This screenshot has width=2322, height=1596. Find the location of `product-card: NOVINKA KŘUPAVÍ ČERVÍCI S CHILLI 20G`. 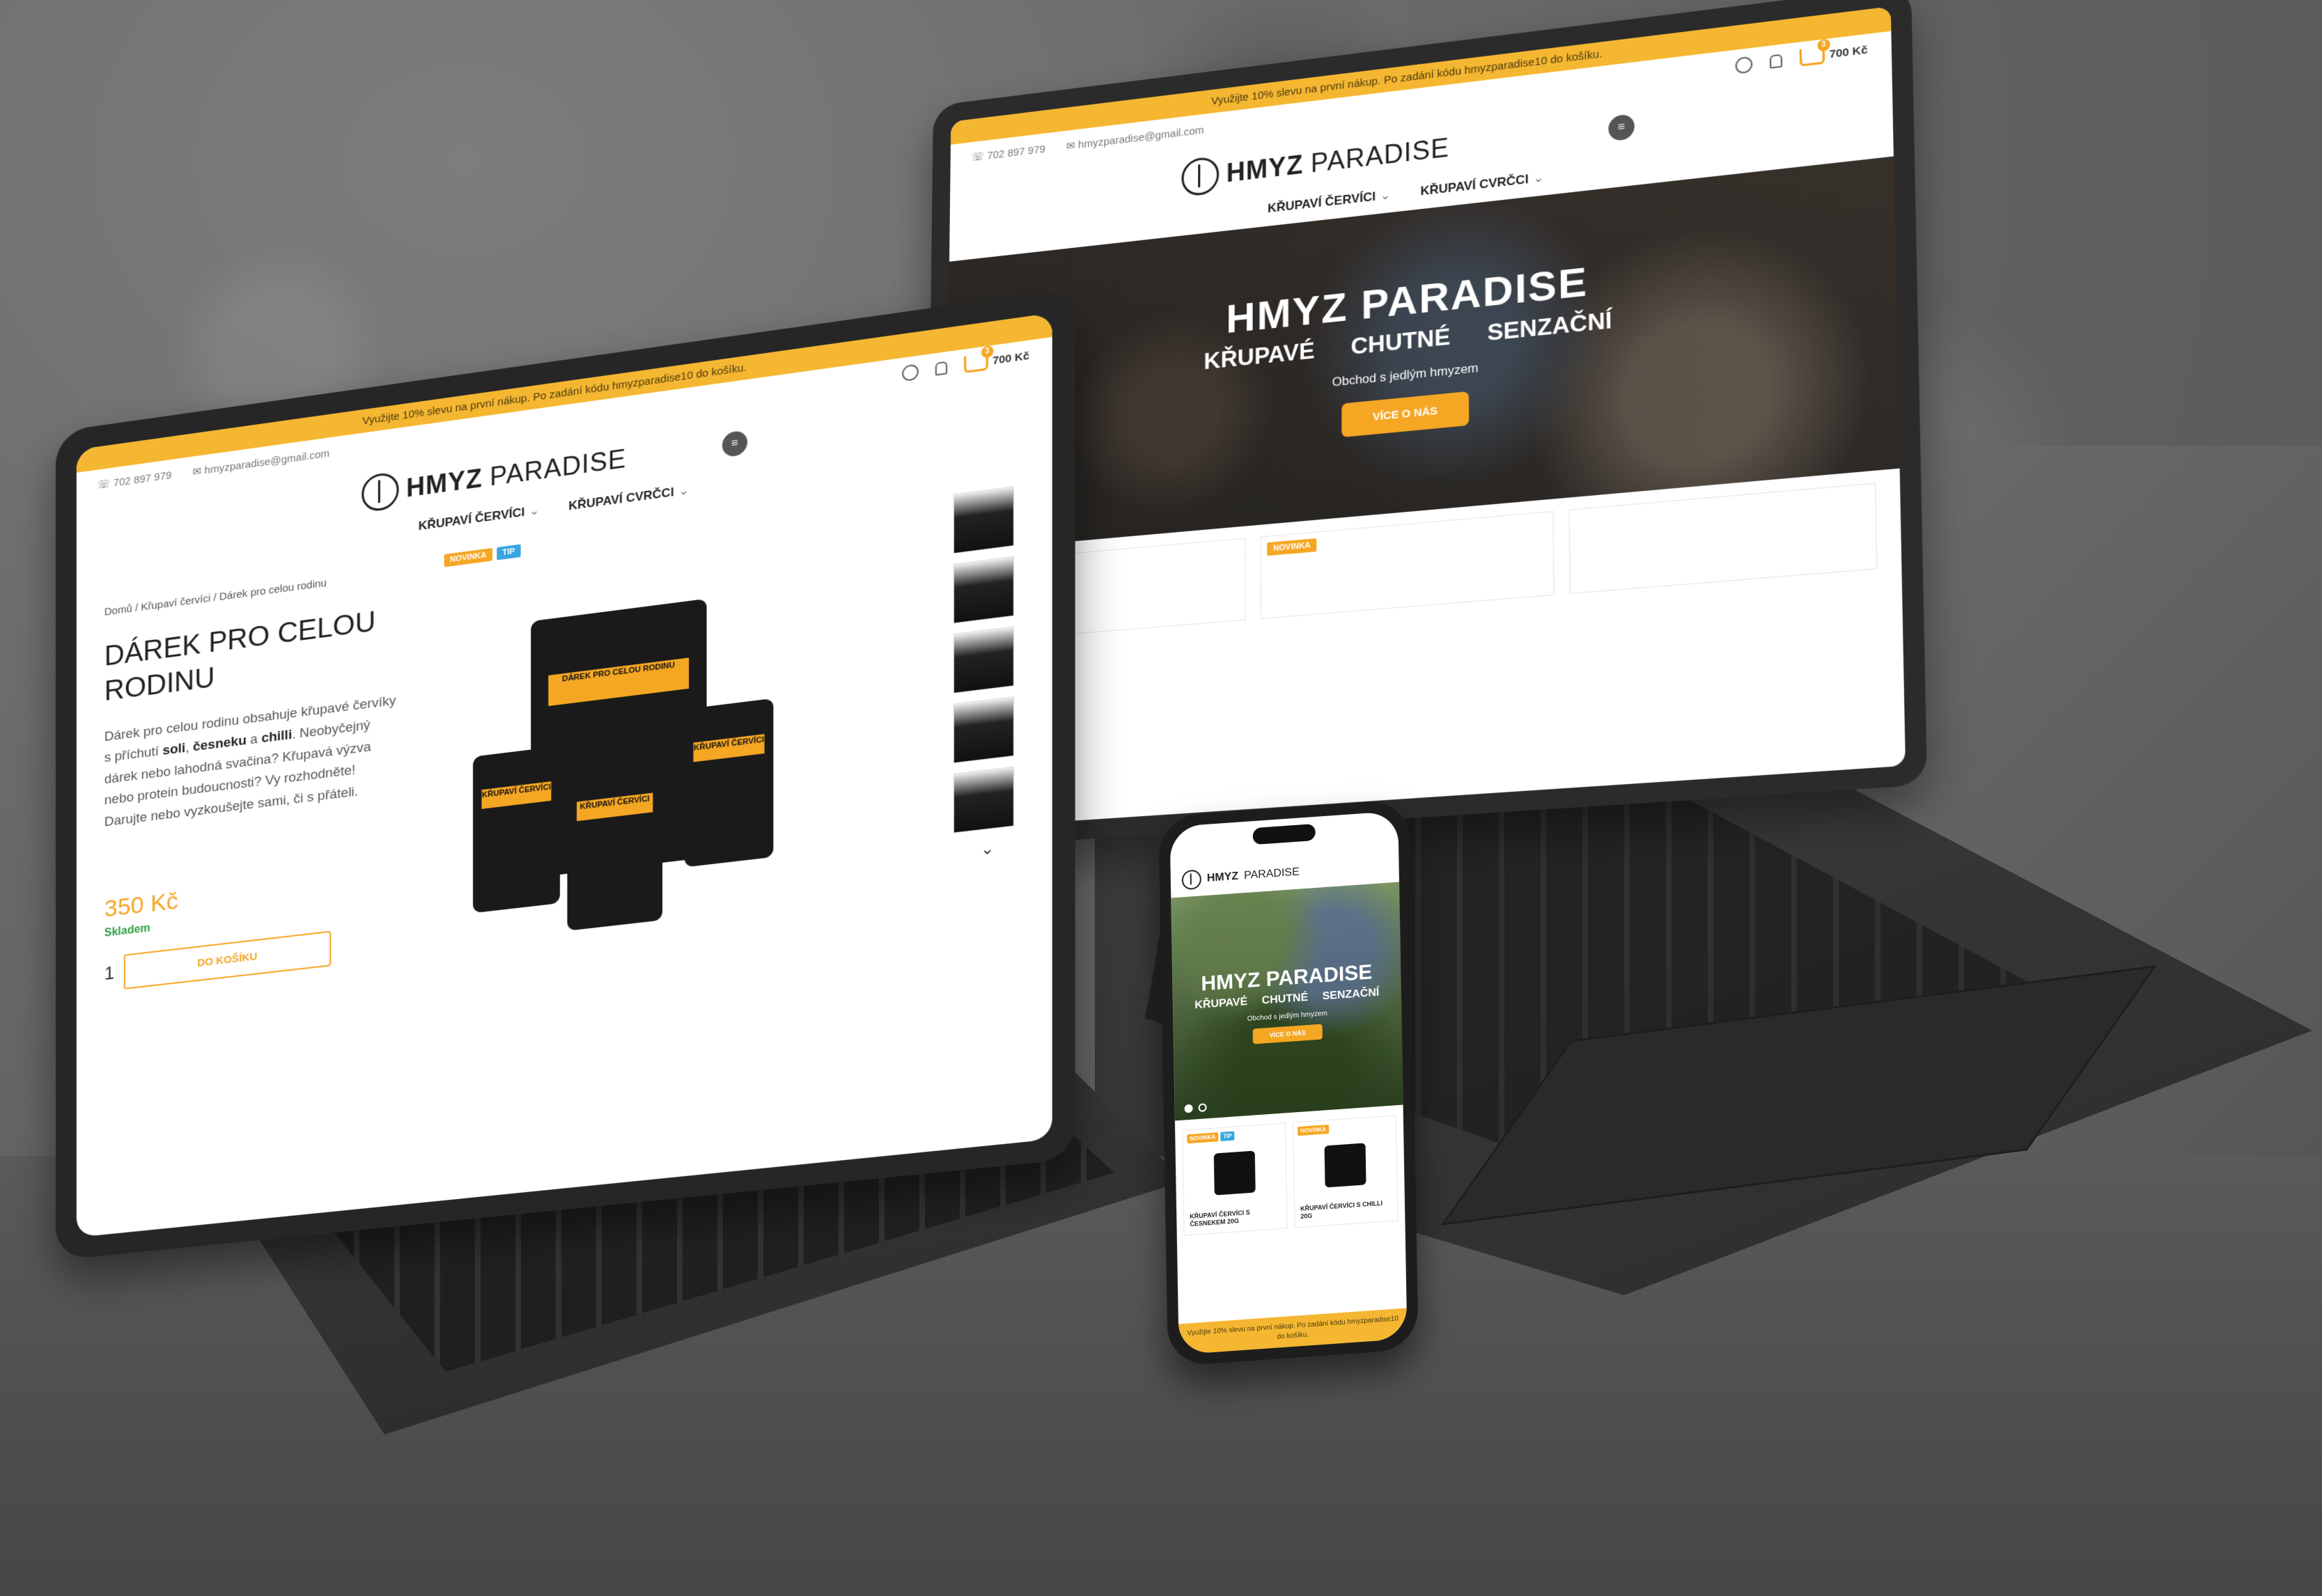

product-card: NOVINKA KŘUPAVÍ ČERVÍCI S CHILLI 20G is located at coordinates (1345, 1172).